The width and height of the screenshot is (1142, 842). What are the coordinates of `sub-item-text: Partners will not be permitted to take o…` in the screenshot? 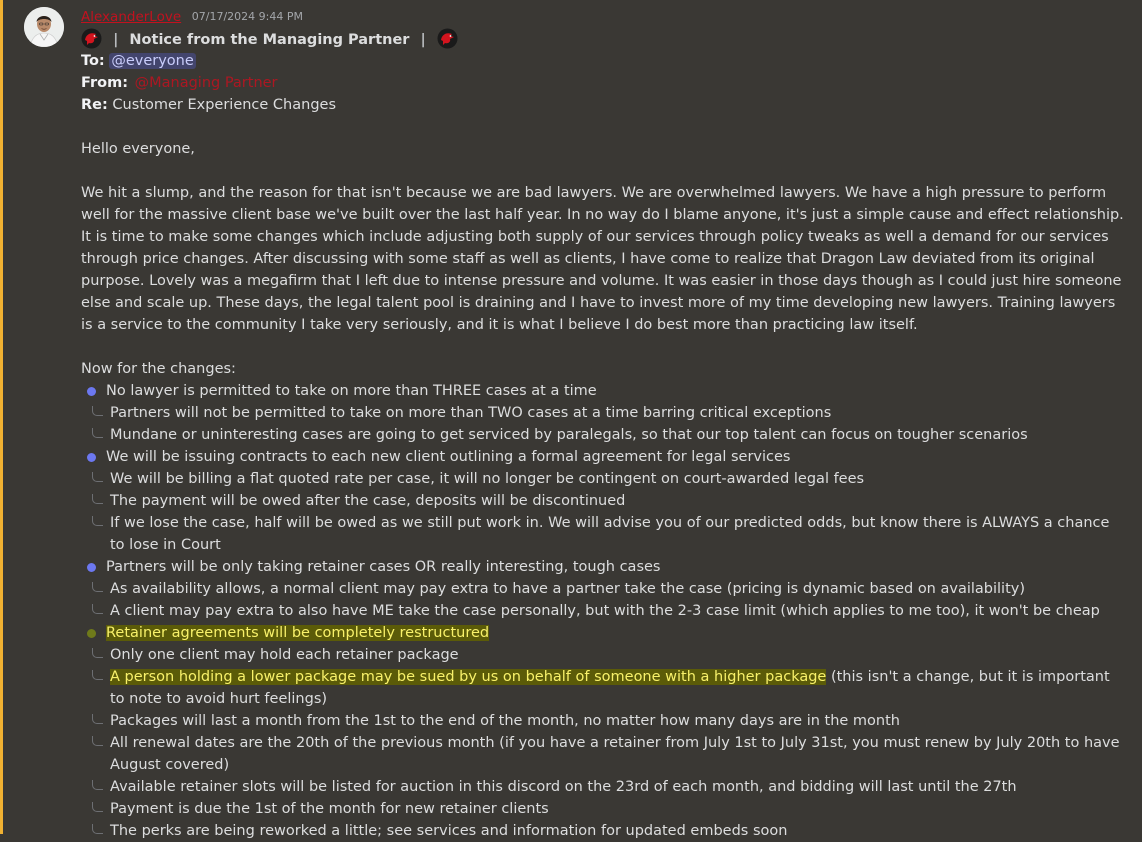 It's located at (471, 413).